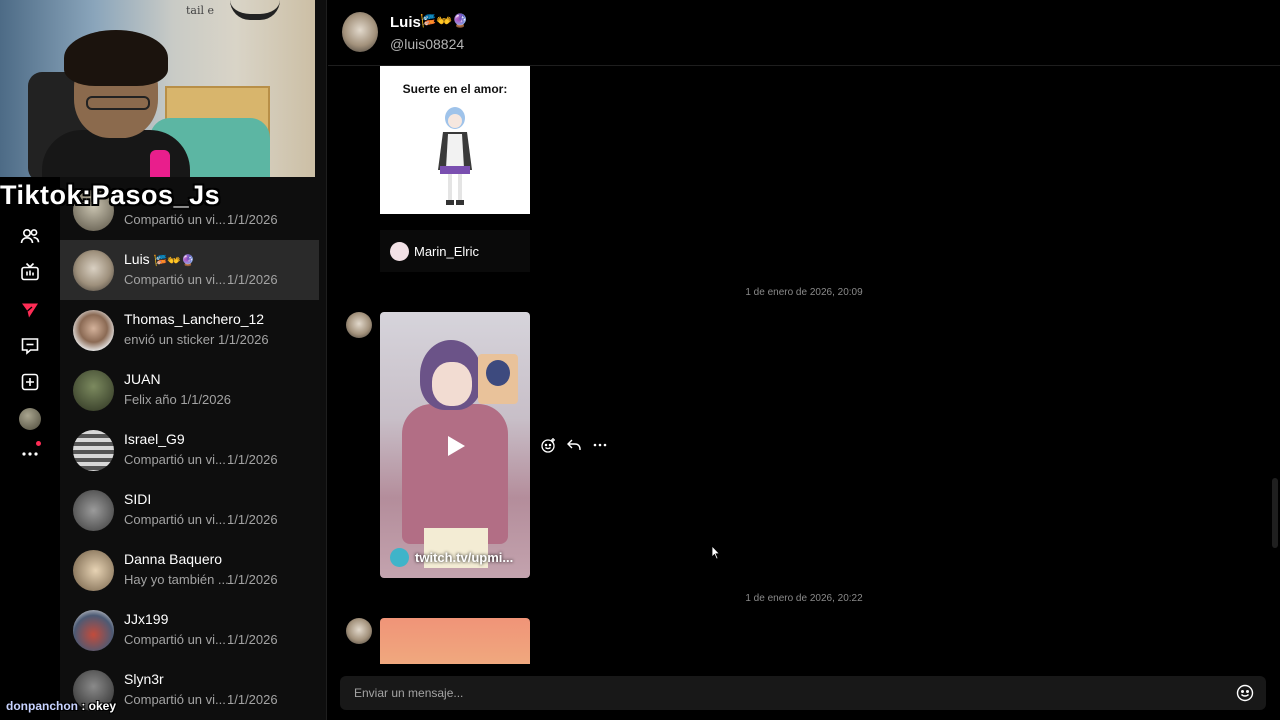  What do you see at coordinates (61, 706) in the screenshot?
I see `stream-chat-overlay: donpanchon : okey` at bounding box center [61, 706].